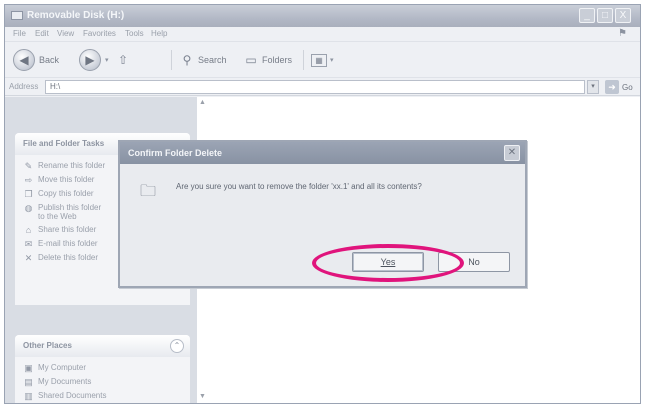  Describe the element at coordinates (627, 87) in the screenshot. I see `go-label: Go` at that location.